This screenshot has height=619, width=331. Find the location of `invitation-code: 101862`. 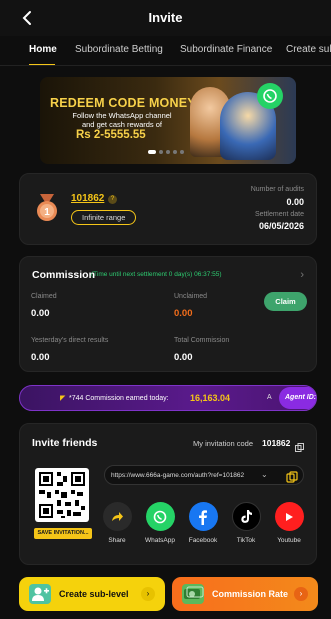

invitation-code: 101862 is located at coordinates (276, 443).